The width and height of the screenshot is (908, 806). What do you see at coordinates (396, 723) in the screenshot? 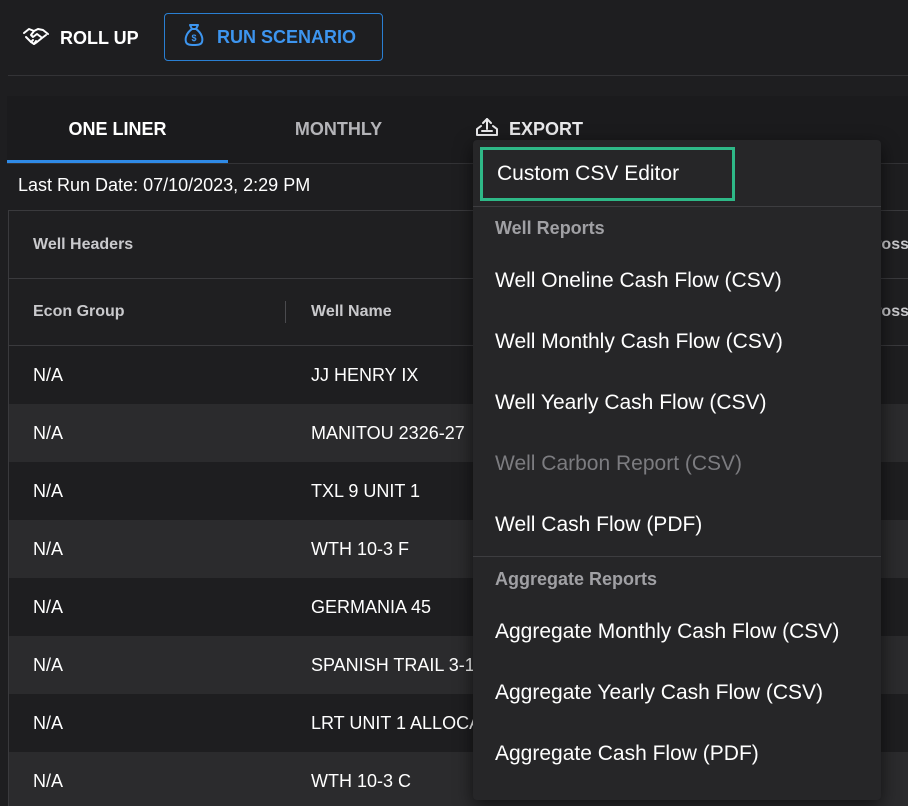
I see `well-name-cell: LRT UNIT 1 ALLOCA` at bounding box center [396, 723].